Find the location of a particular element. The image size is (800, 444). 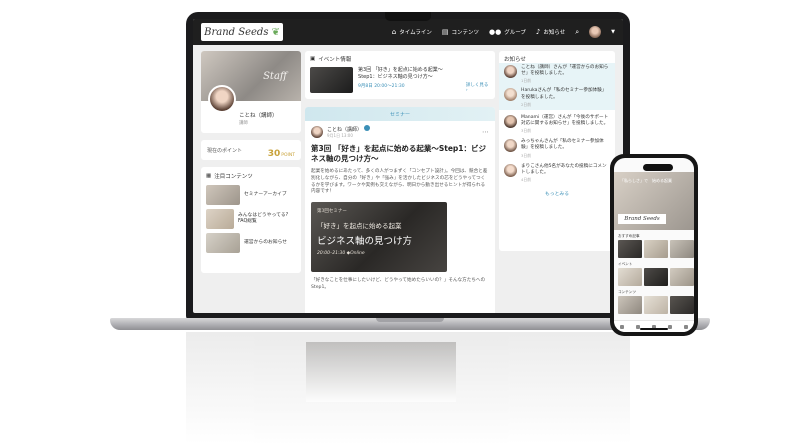

author-avatar is located at coordinates (317, 132).